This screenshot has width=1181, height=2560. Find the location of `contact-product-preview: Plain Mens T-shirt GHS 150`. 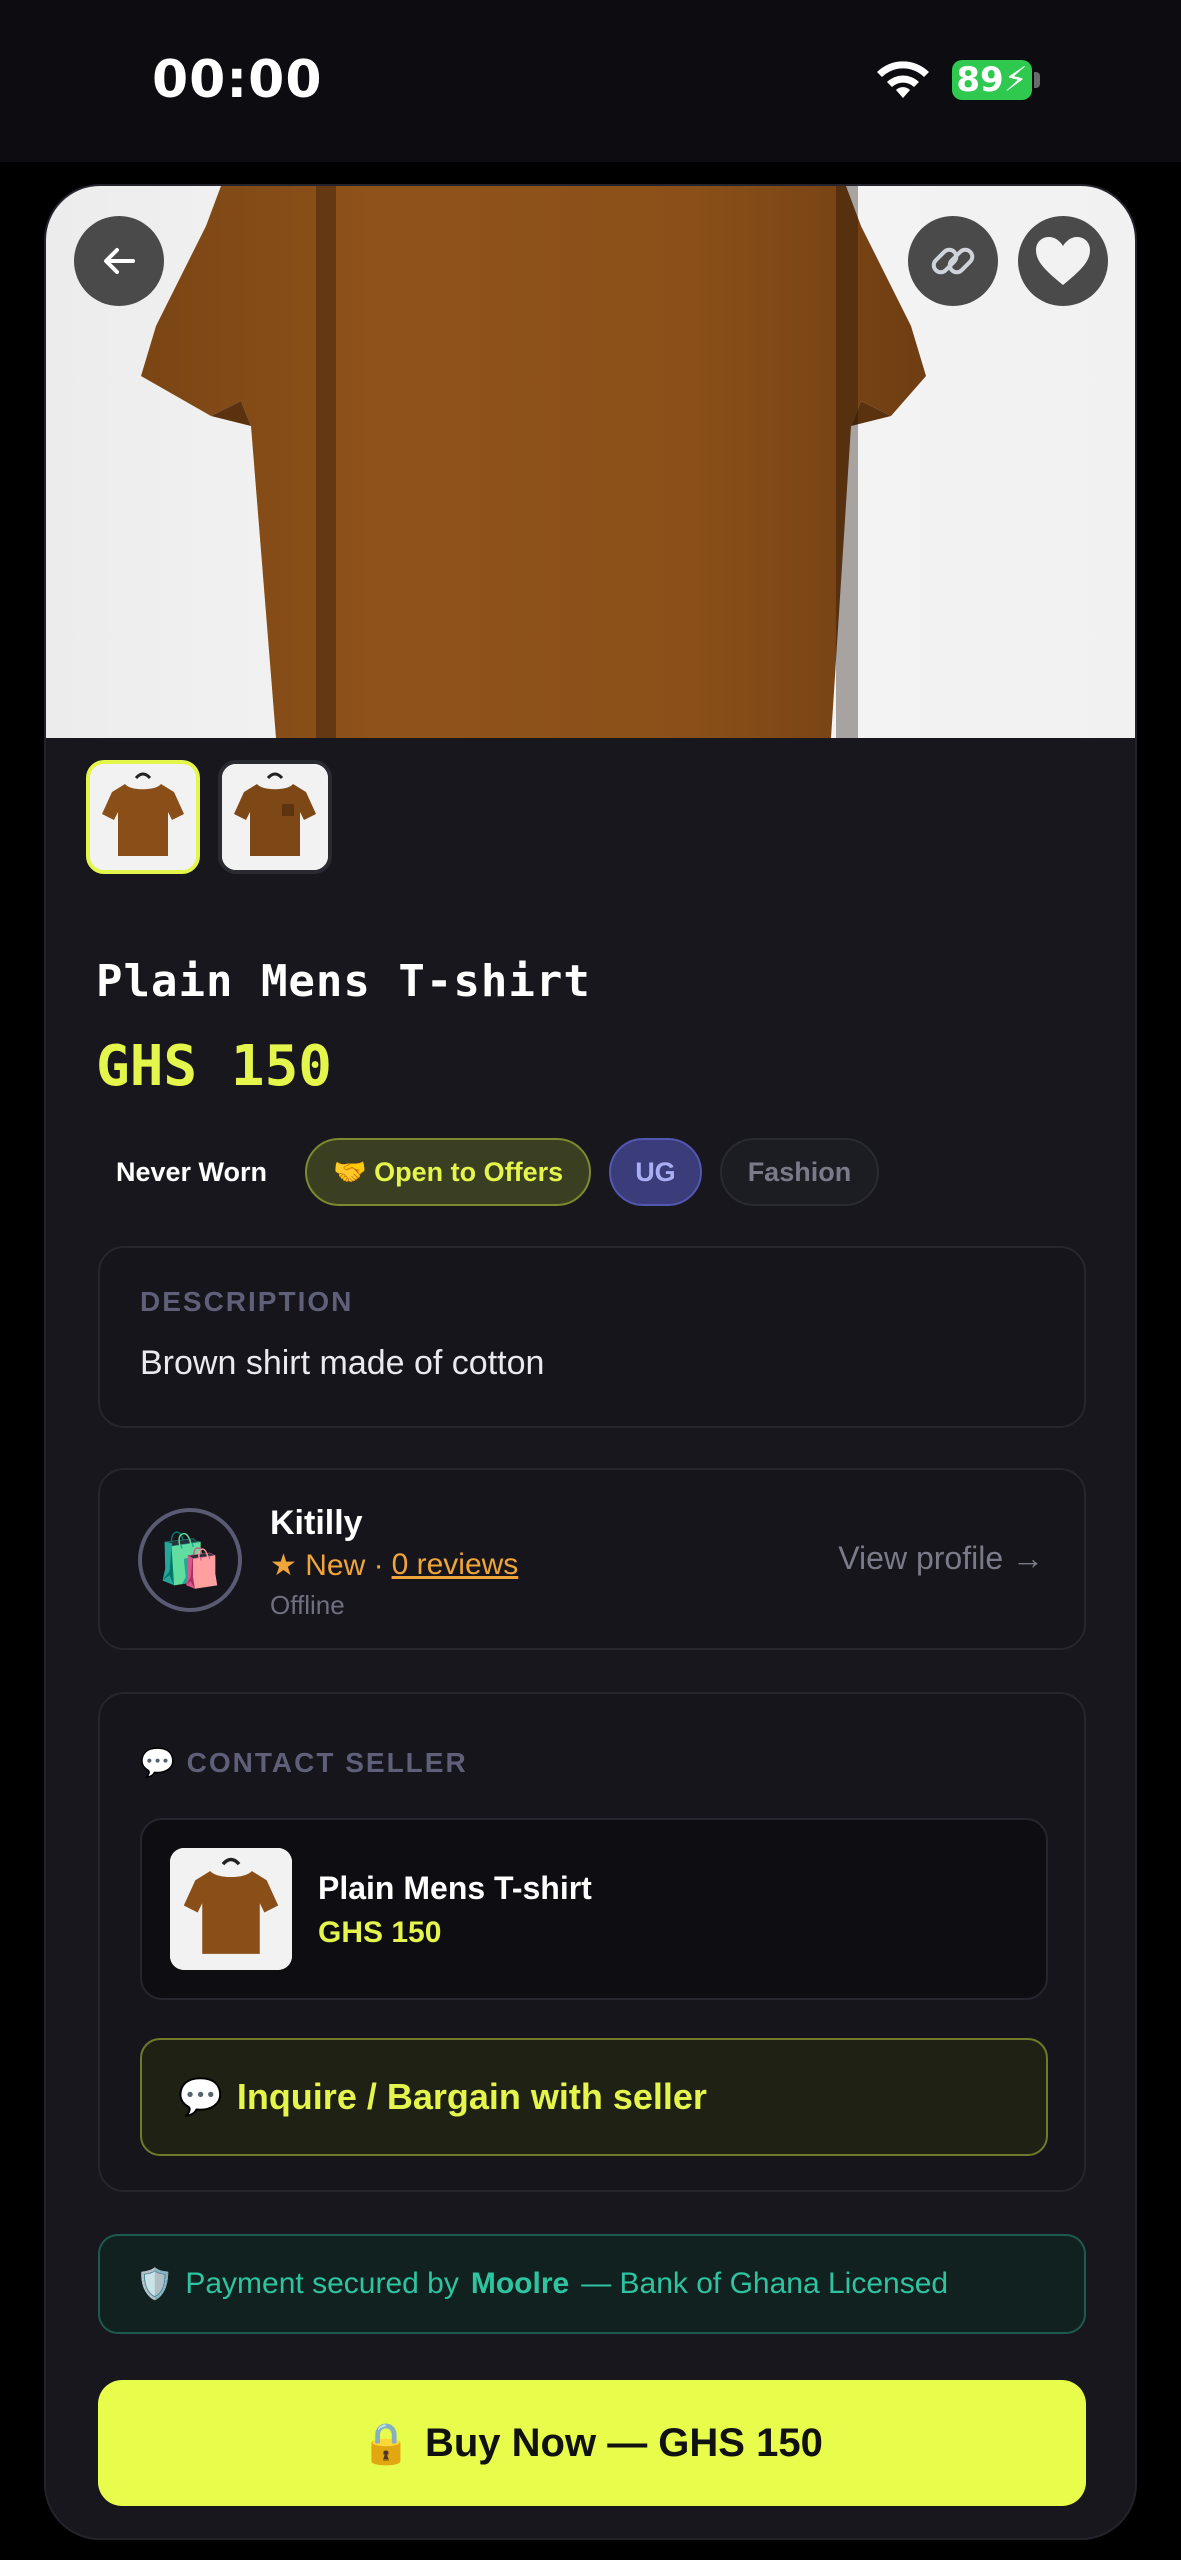

contact-product-preview: Plain Mens T-shirt GHS 150 is located at coordinates (594, 1909).